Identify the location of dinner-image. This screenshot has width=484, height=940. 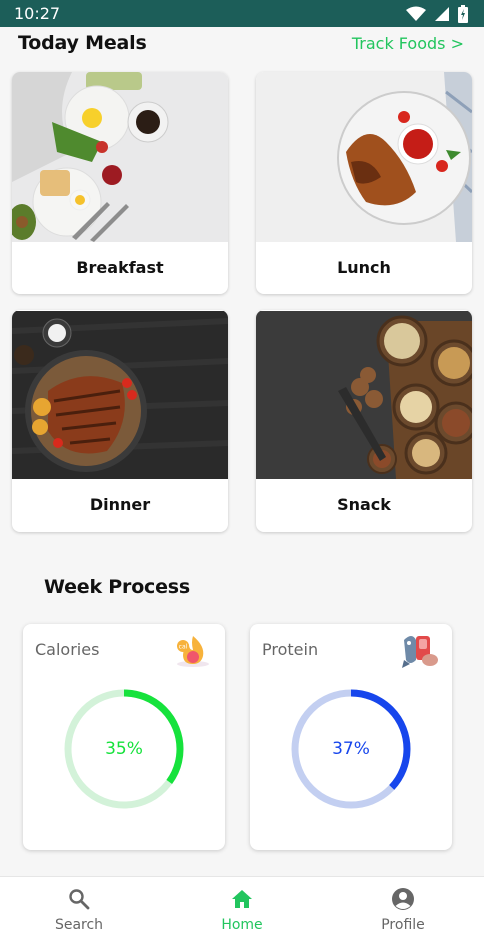
(120, 395).